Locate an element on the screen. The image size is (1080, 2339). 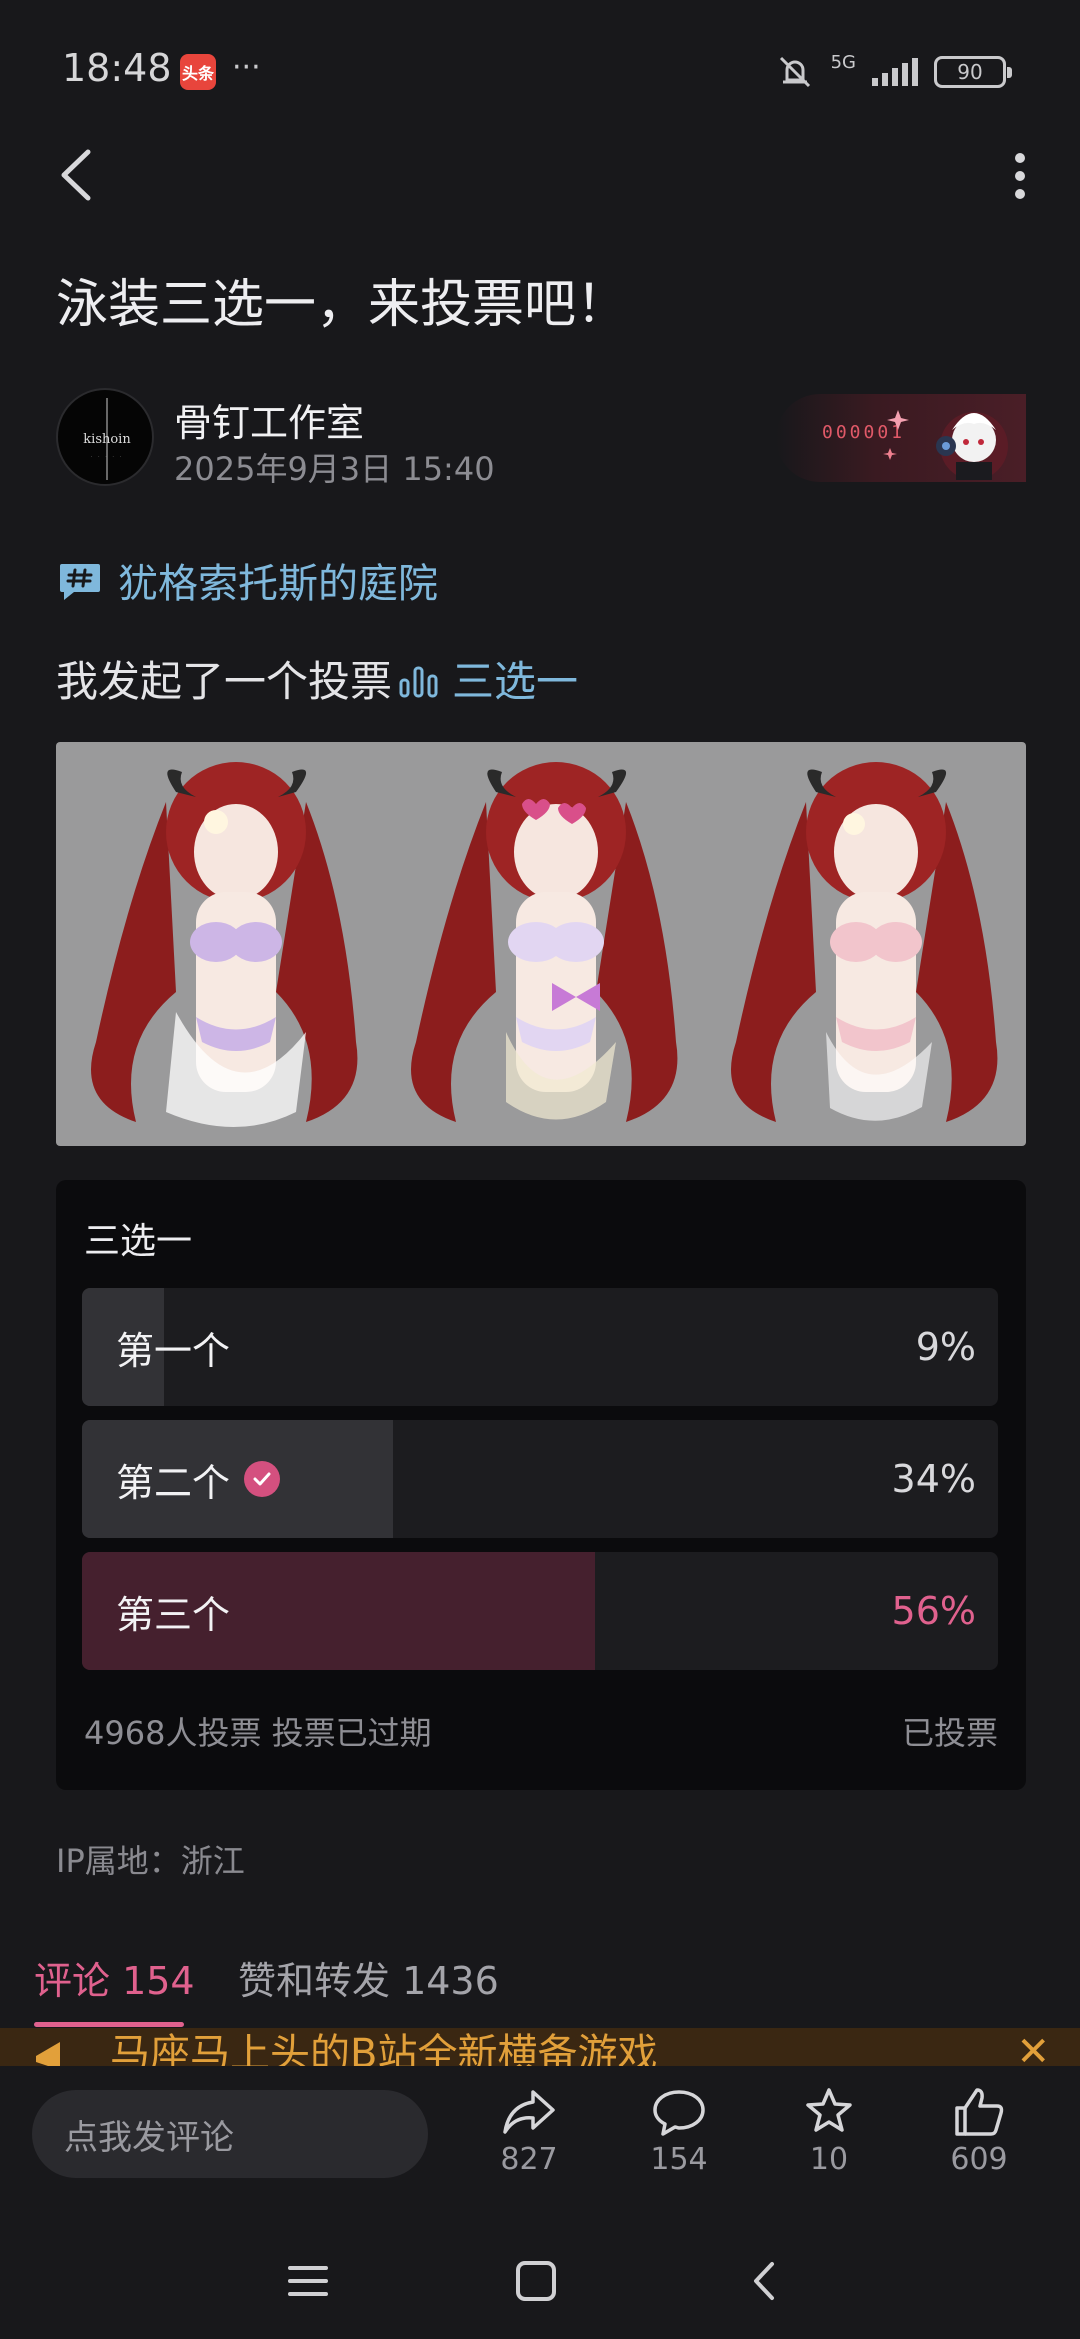
poll-option-3-label: 第三个 is located at coordinates (173, 1614).